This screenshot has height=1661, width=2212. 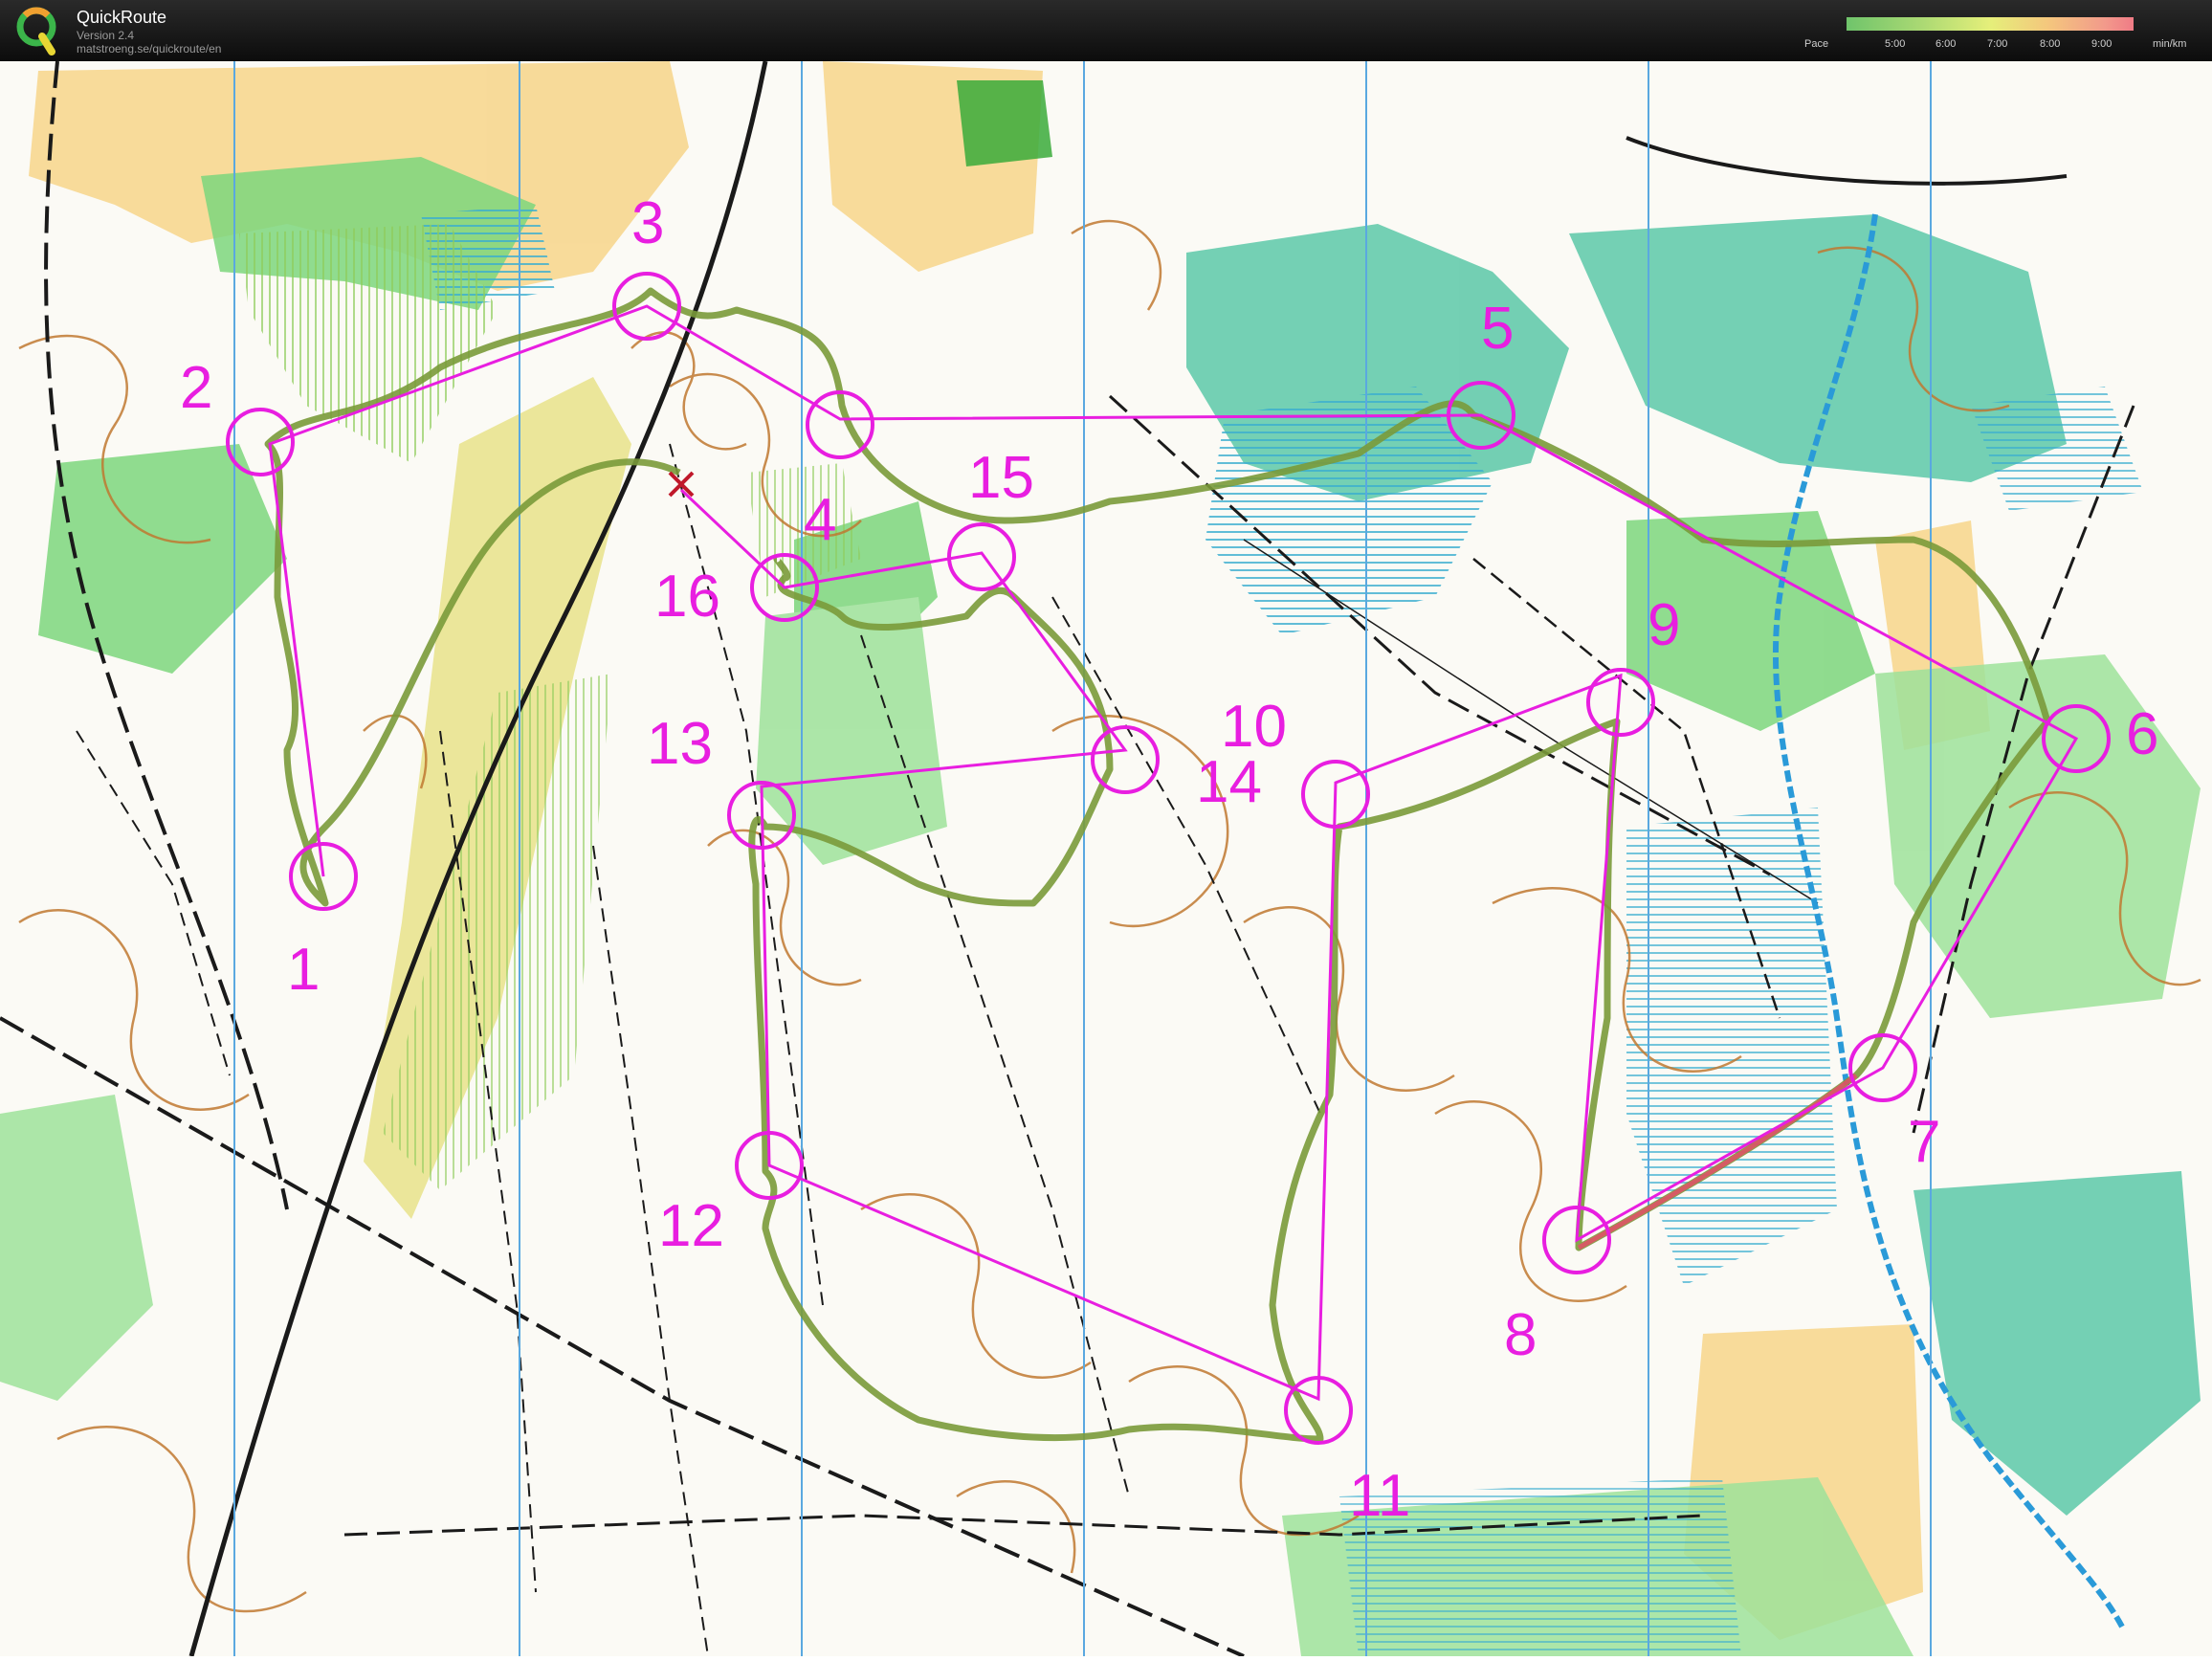 I want to click on pace-tick: 7:00, so click(x=1997, y=44).